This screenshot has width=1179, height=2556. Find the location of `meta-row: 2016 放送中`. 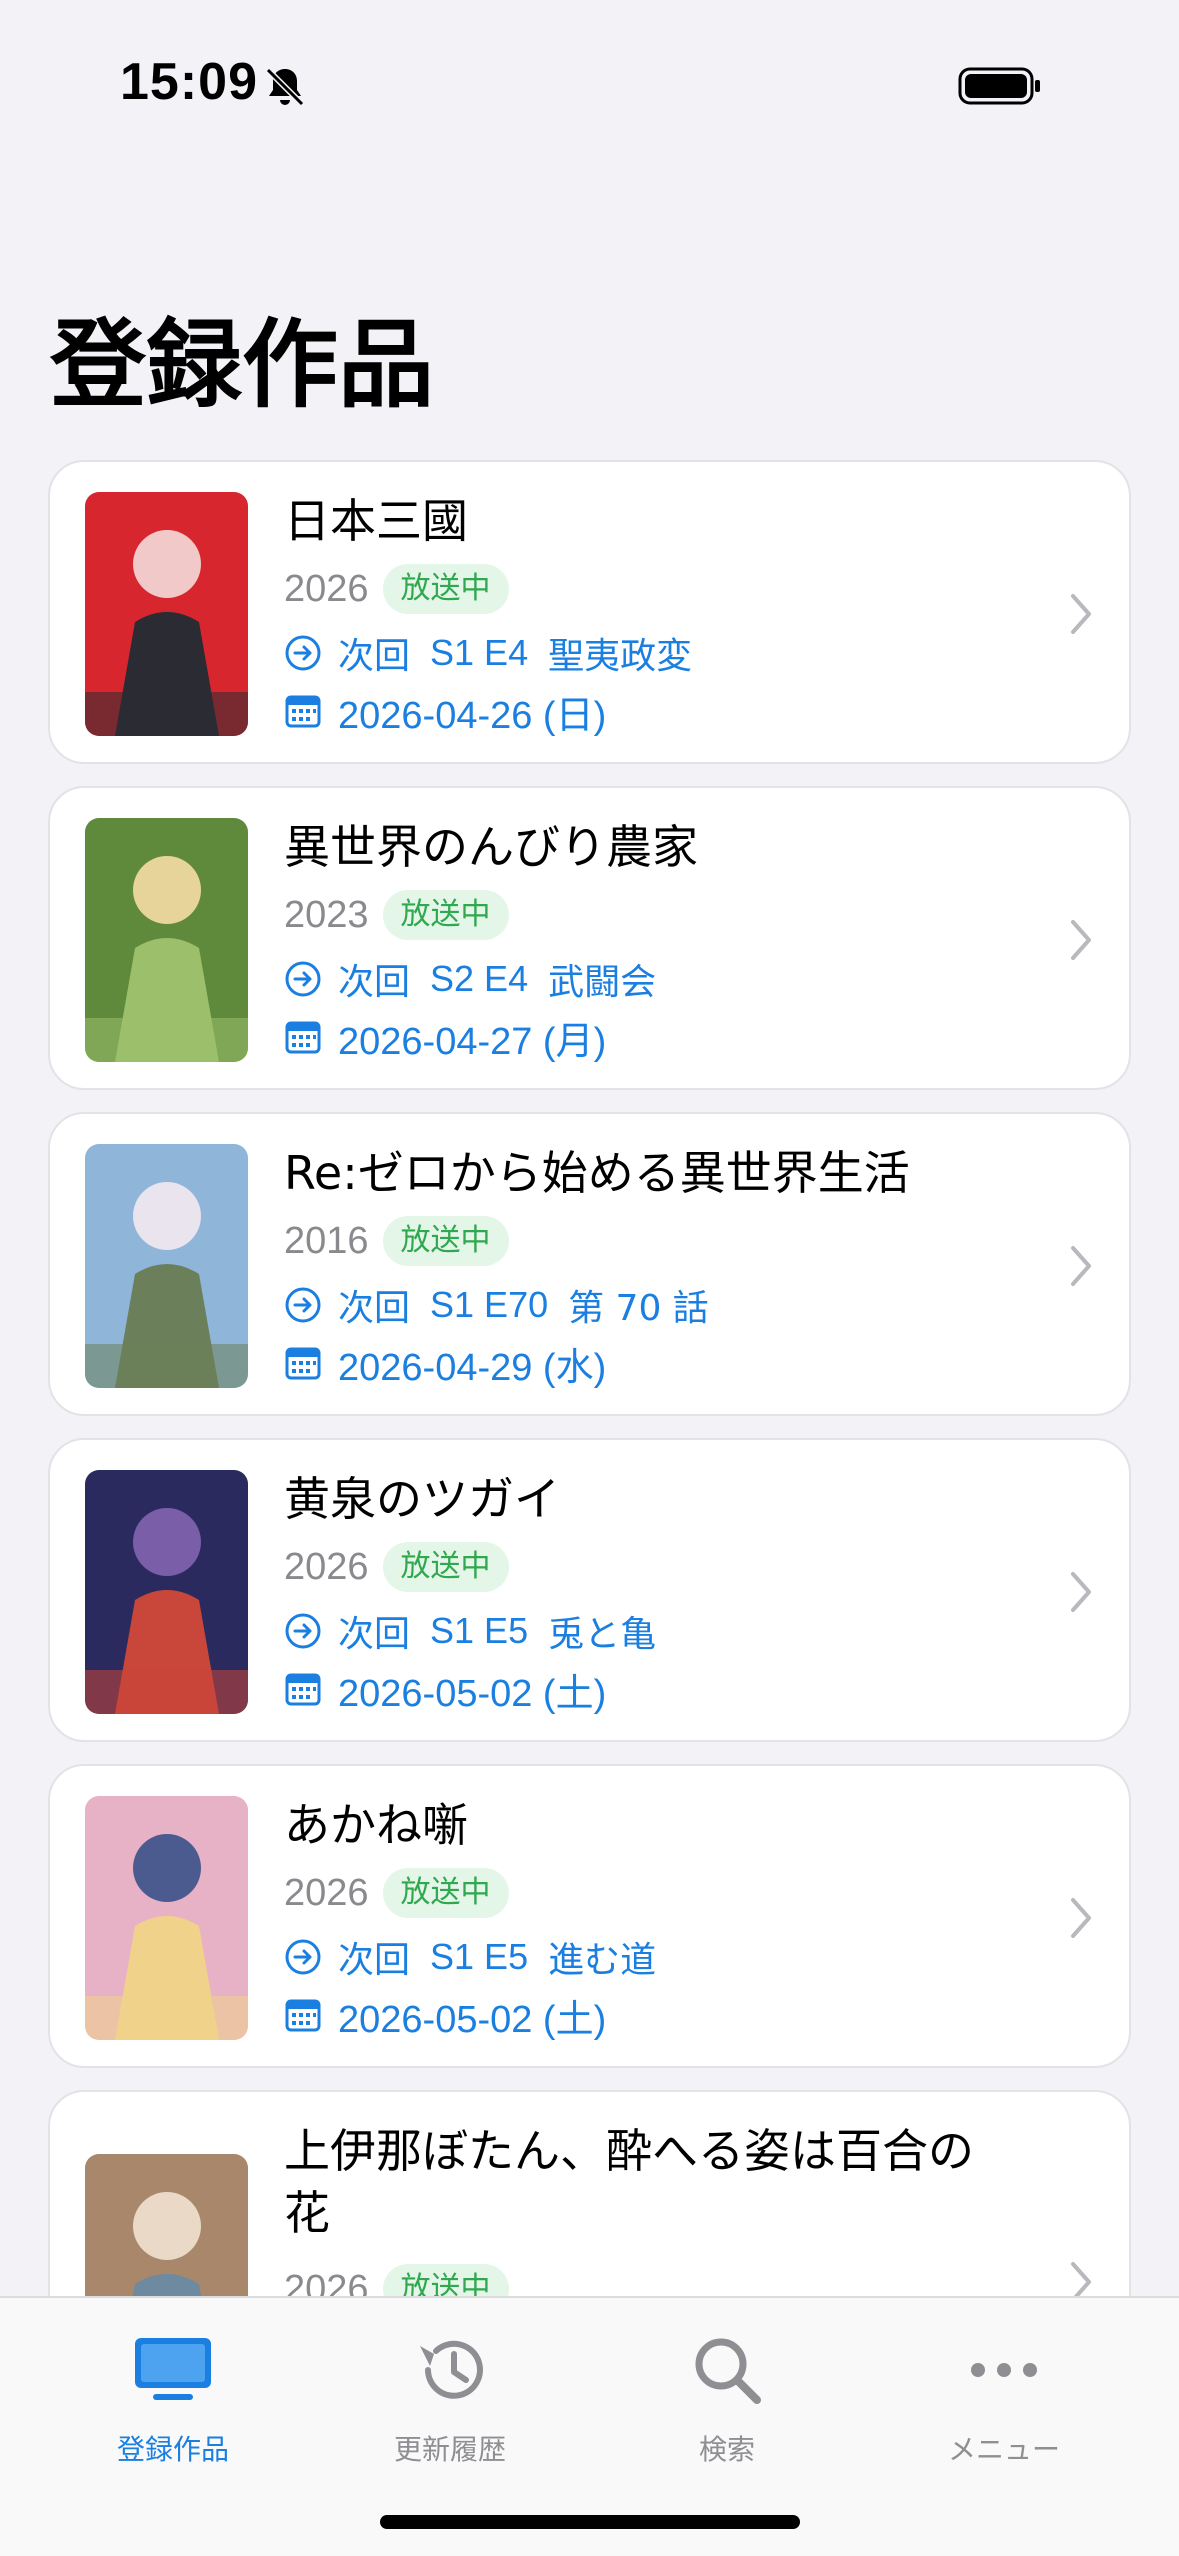

meta-row: 2016 放送中 is located at coordinates (396, 1241).